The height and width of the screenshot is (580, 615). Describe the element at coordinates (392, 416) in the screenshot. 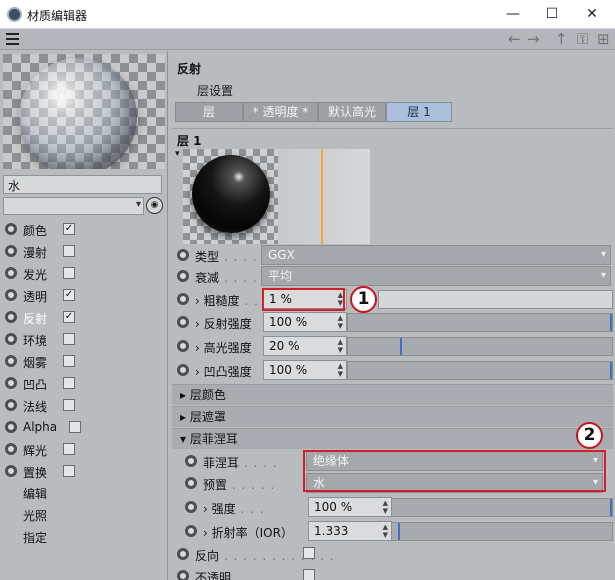

I see `group-layer-mask: ▸ 层遮罩` at that location.